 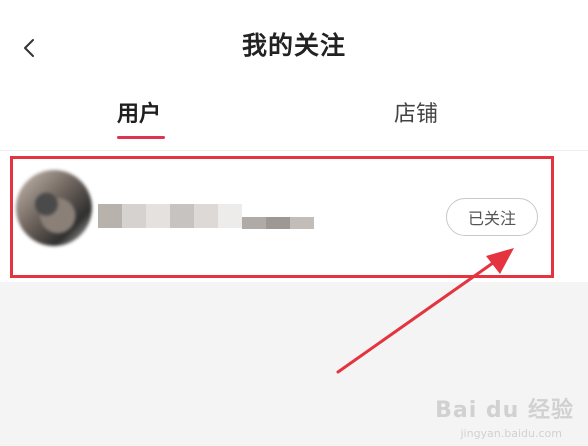 What do you see at coordinates (139, 112) in the screenshot?
I see `tab-users: 用户` at bounding box center [139, 112].